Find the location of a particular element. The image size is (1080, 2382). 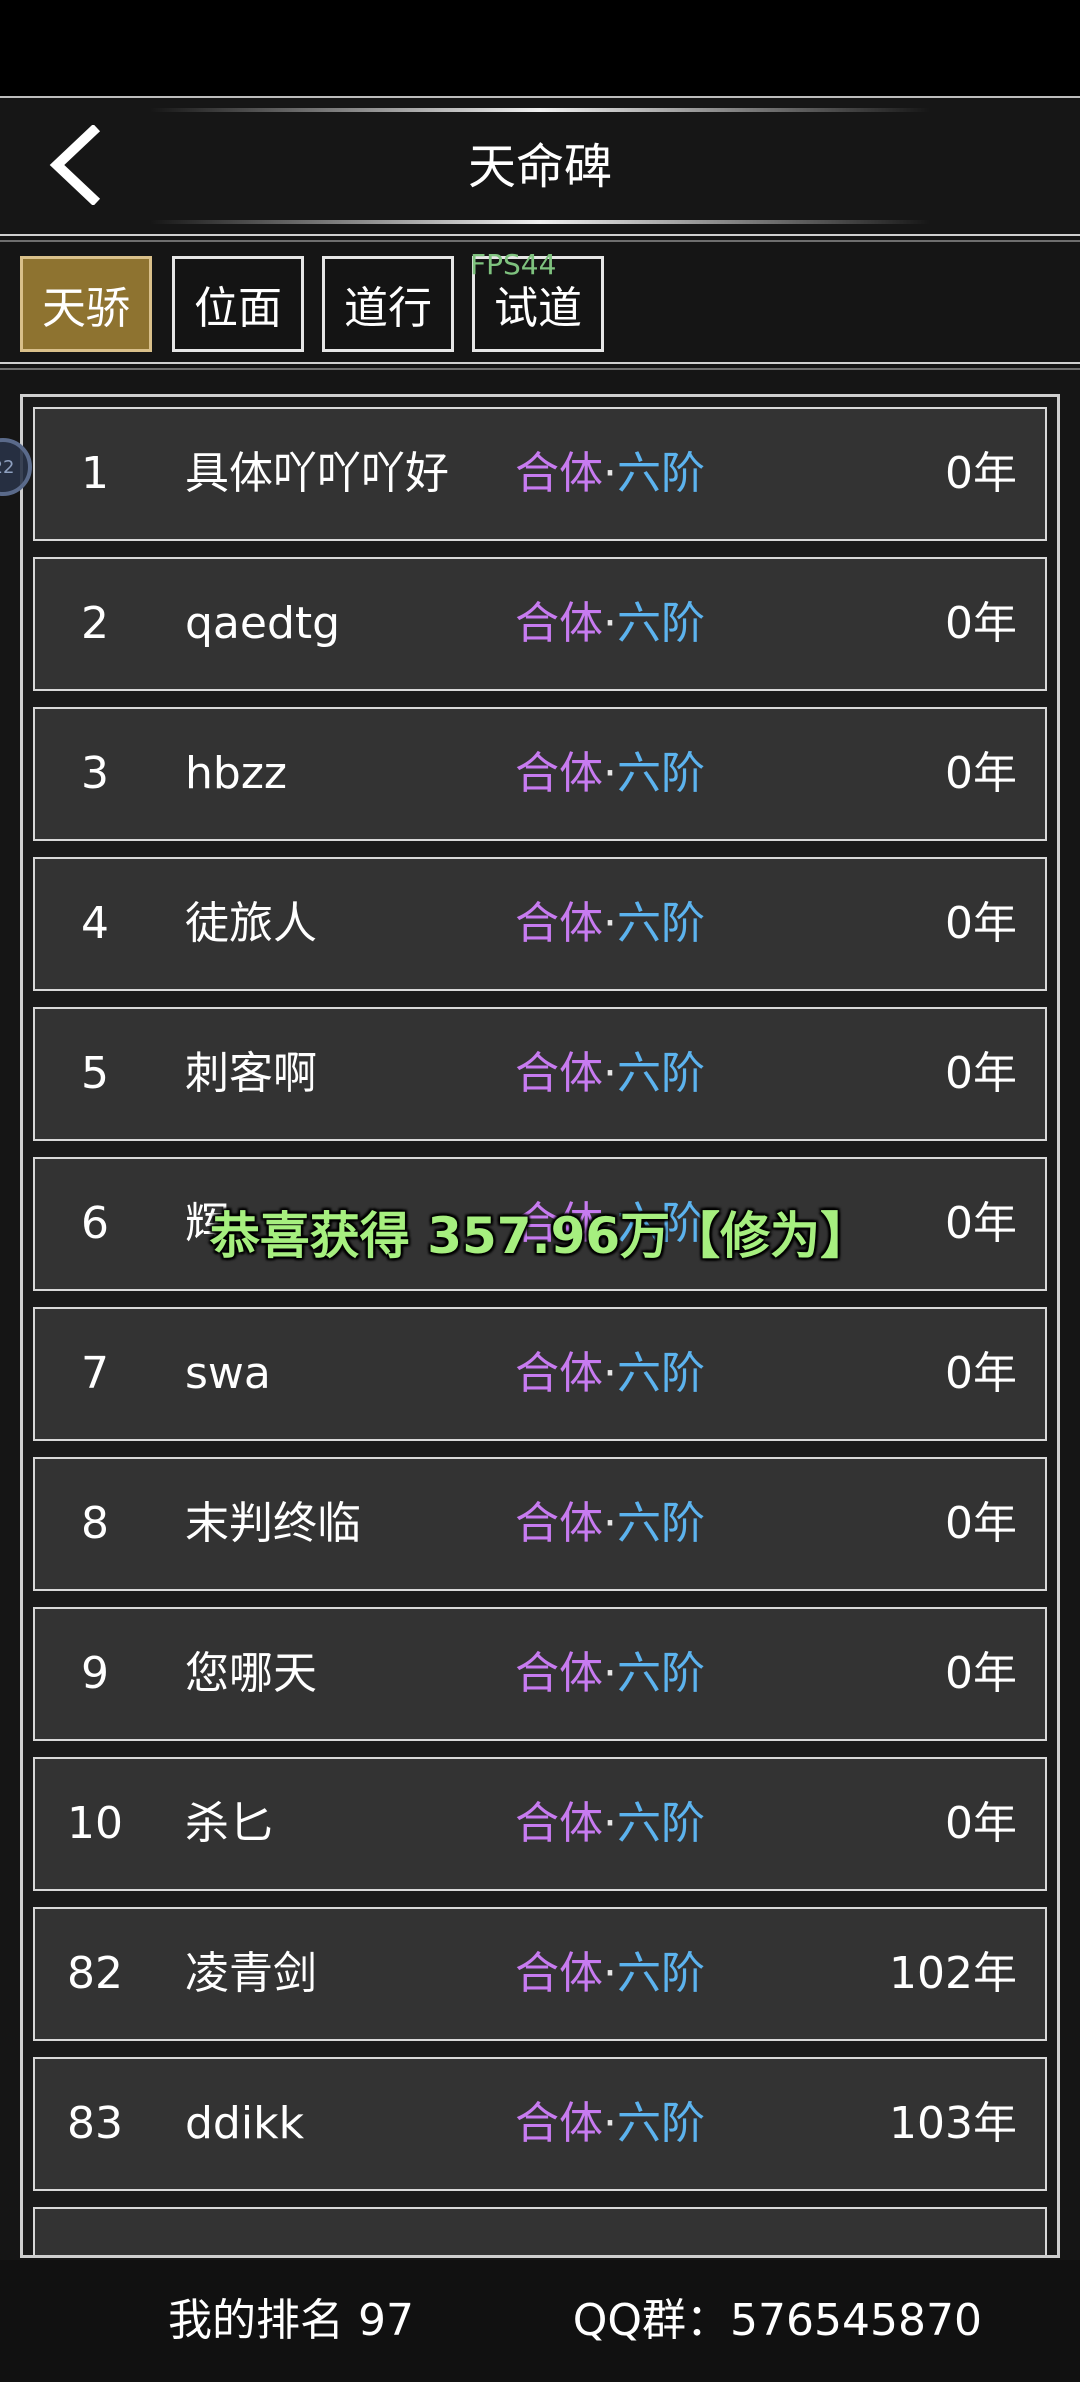

table-row: 4 徒旅人 合体·六阶 0年 is located at coordinates (540, 924).